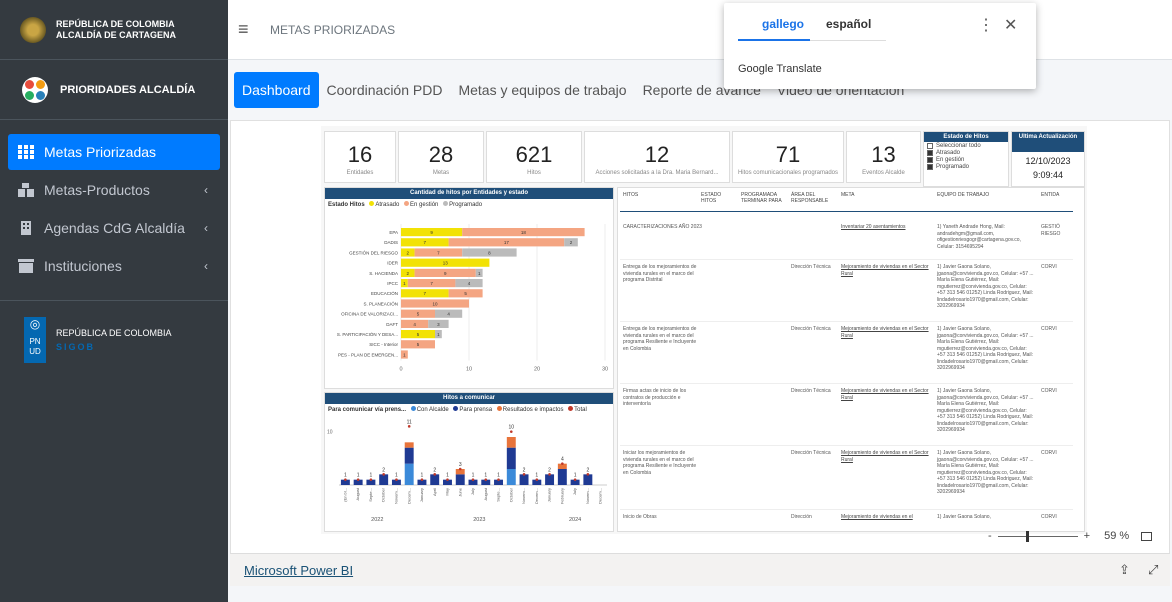  What do you see at coordinates (1117, 536) in the screenshot?
I see `zoom-level: 59 %` at bounding box center [1117, 536].